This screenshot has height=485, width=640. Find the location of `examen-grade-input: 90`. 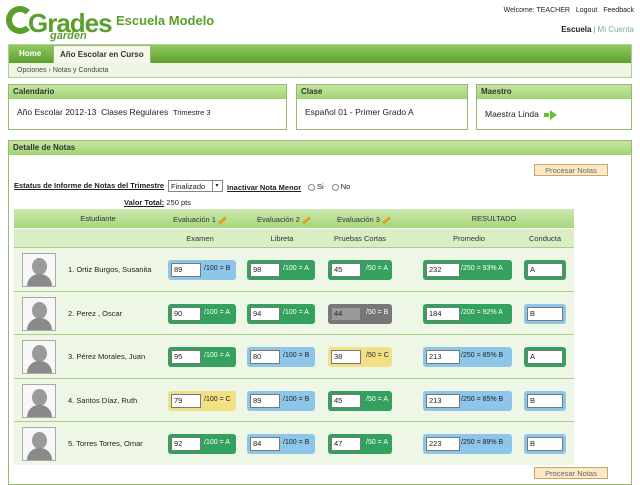

examen-grade-input: 90 is located at coordinates (186, 313).